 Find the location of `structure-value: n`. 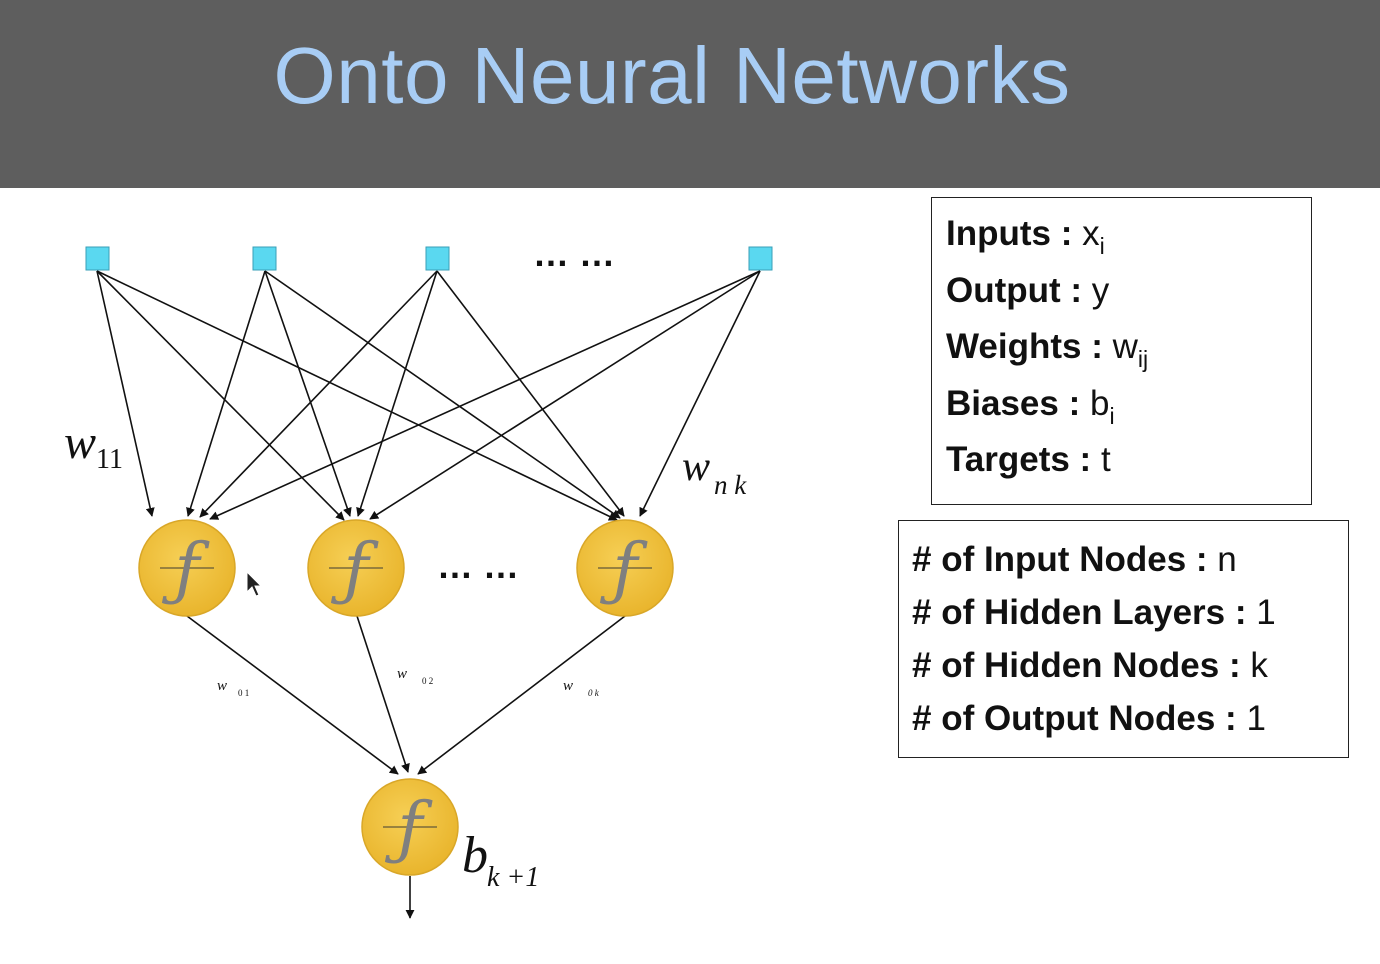

structure-value: n is located at coordinates (1227, 559).